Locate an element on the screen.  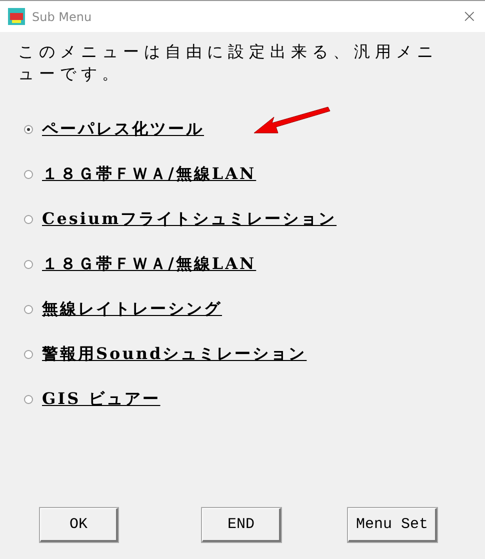
option-label: 警報用Soundシュミレーション is located at coordinates (174, 354).